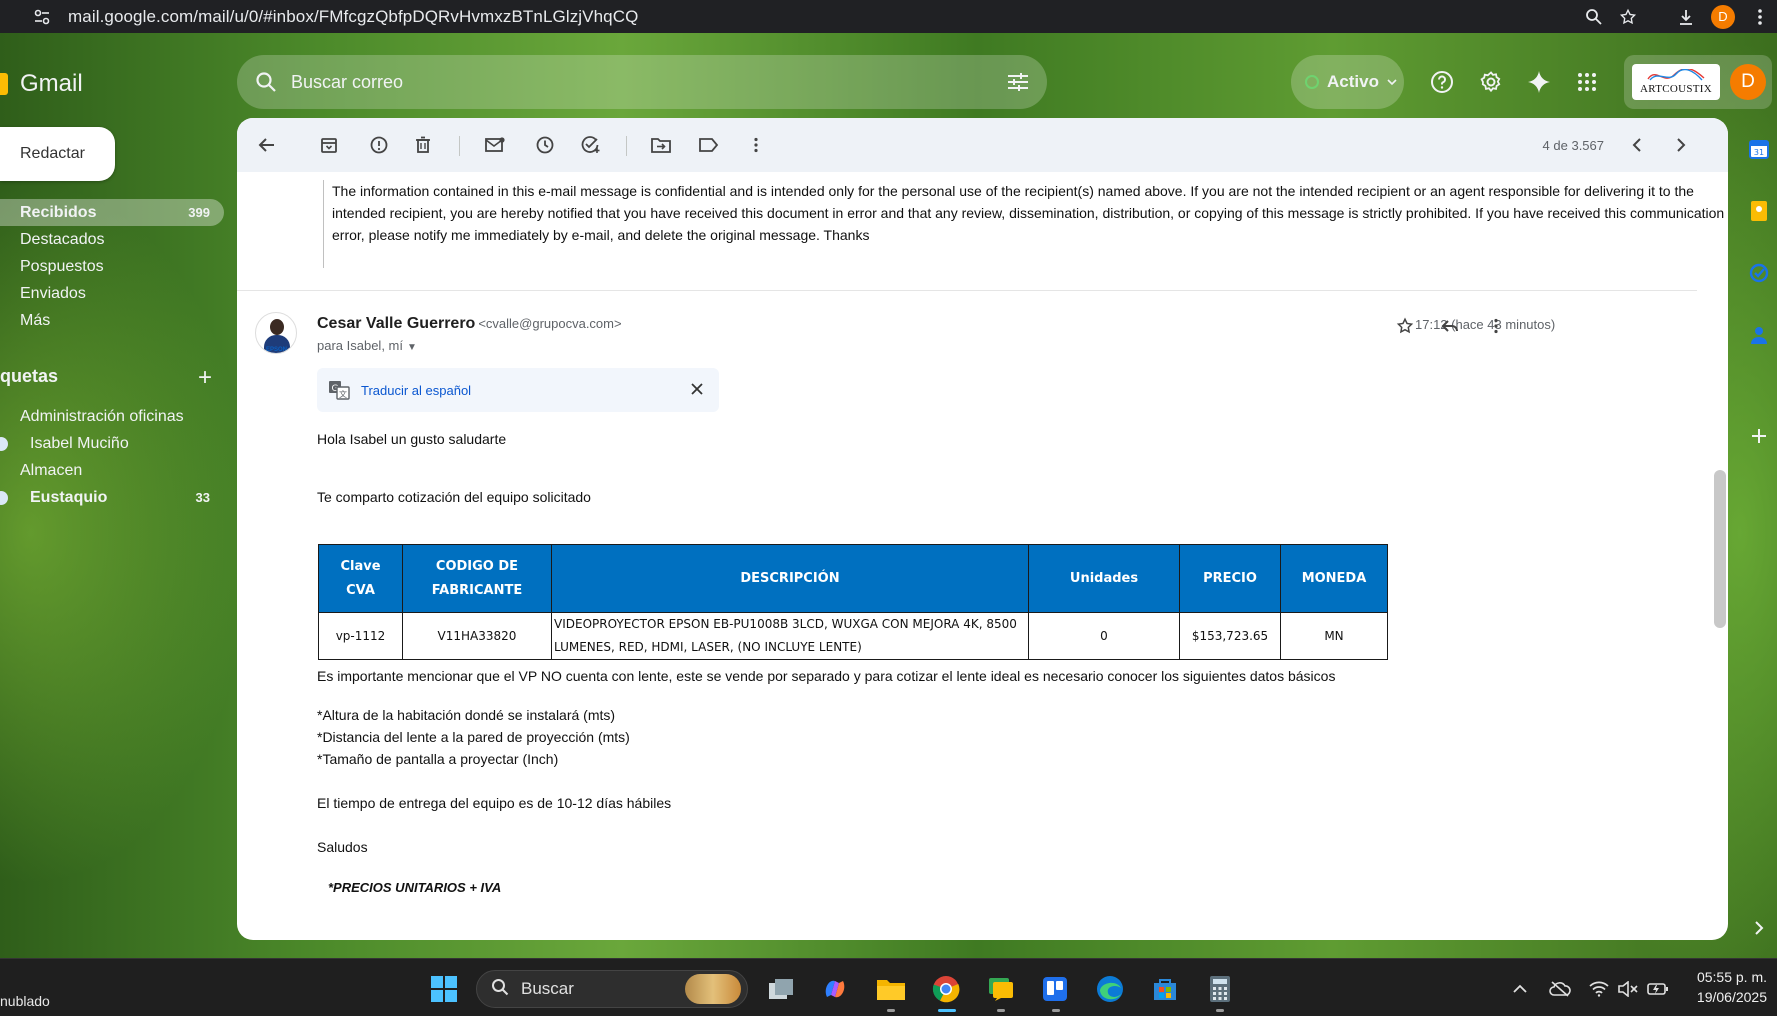  Describe the element at coordinates (1759, 211) in the screenshot. I see `keep-icon` at that location.